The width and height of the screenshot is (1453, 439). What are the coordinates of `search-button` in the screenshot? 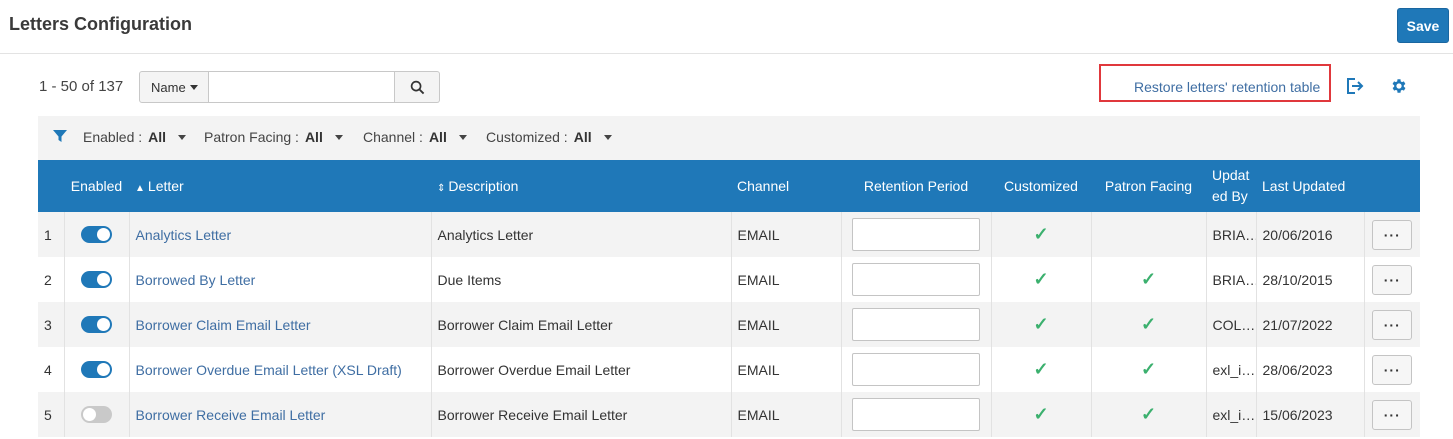 It's located at (417, 87).